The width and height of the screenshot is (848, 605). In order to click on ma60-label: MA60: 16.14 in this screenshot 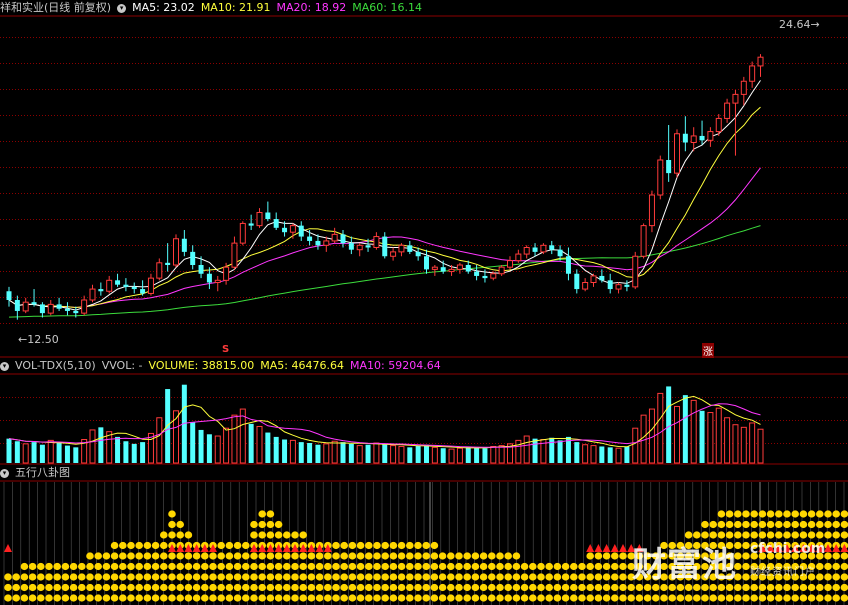, I will do `click(387, 7)`.